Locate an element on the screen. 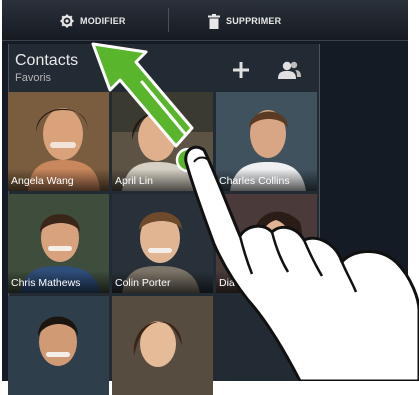 The height and width of the screenshot is (395, 419). add-contact-button is located at coordinates (241, 70).